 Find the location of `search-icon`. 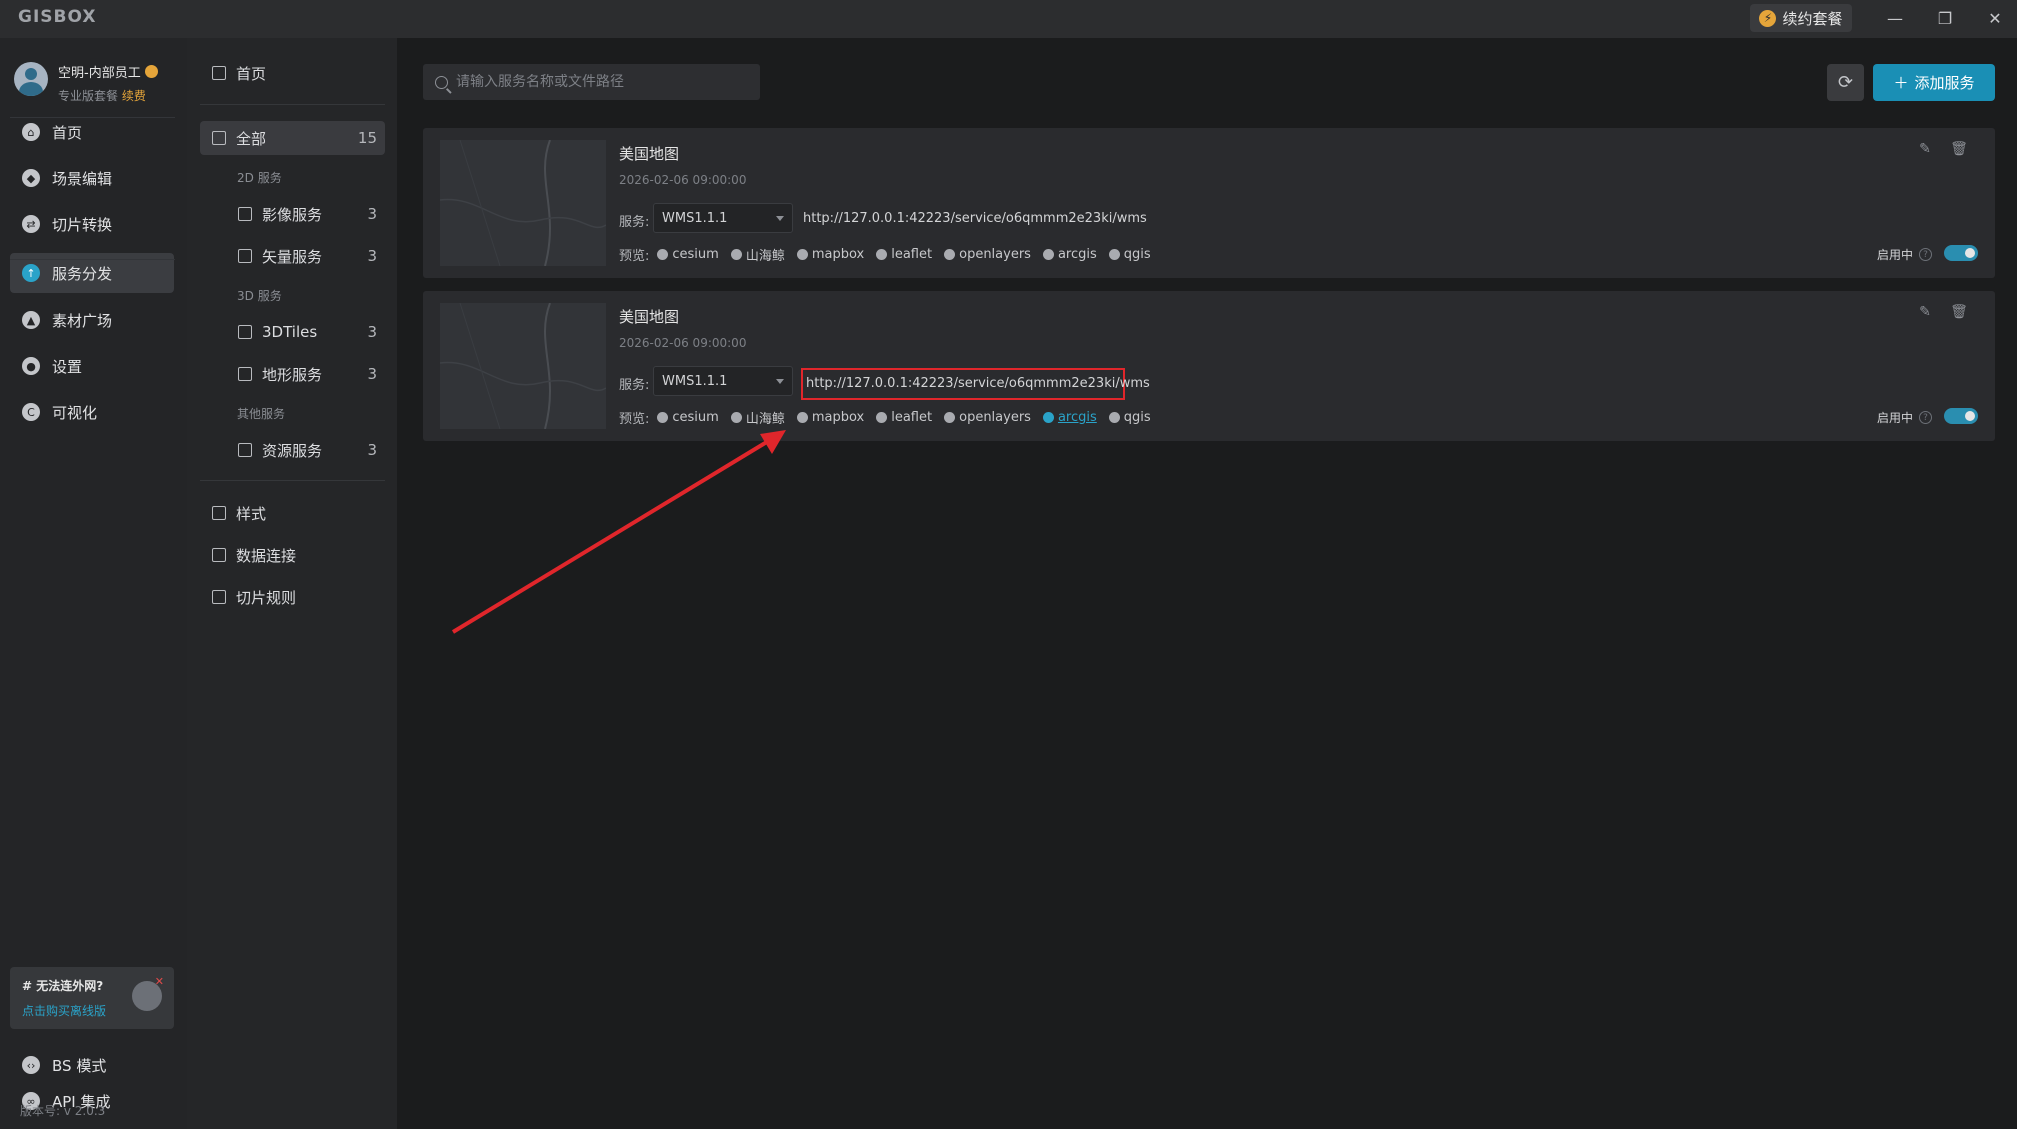

search-icon is located at coordinates (441, 82).